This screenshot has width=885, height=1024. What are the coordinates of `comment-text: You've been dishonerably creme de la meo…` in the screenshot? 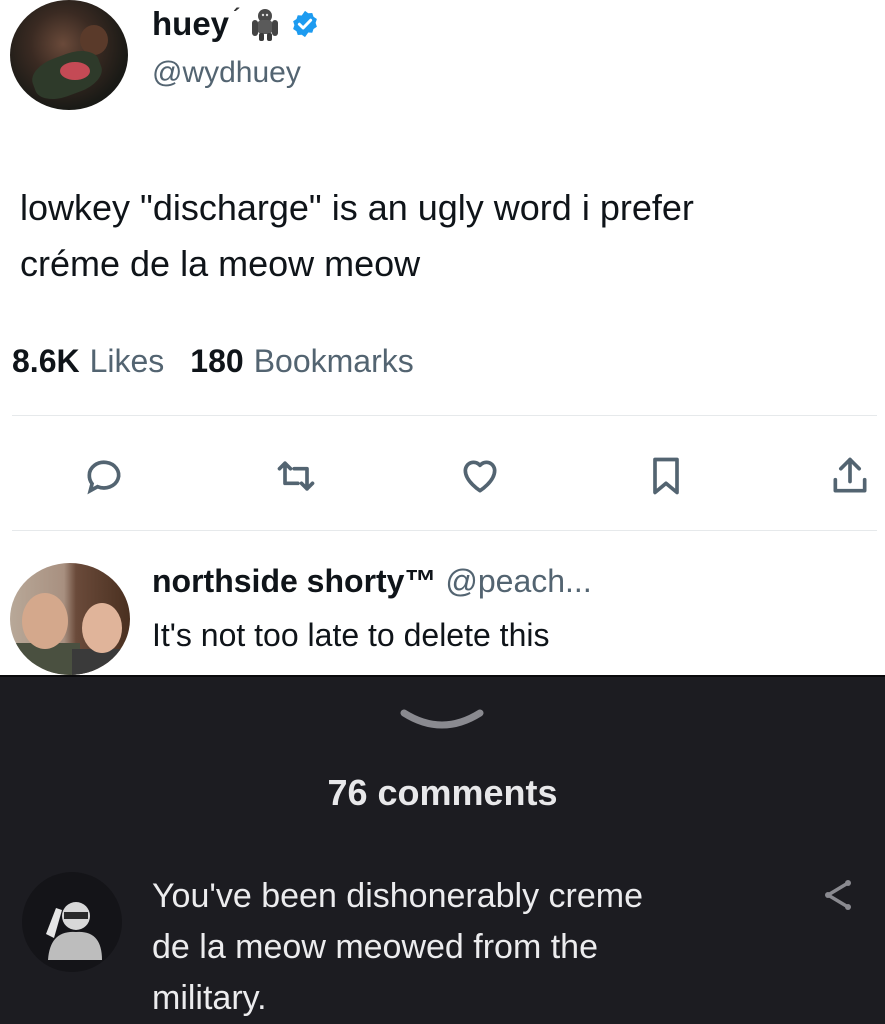 It's located at (462, 947).